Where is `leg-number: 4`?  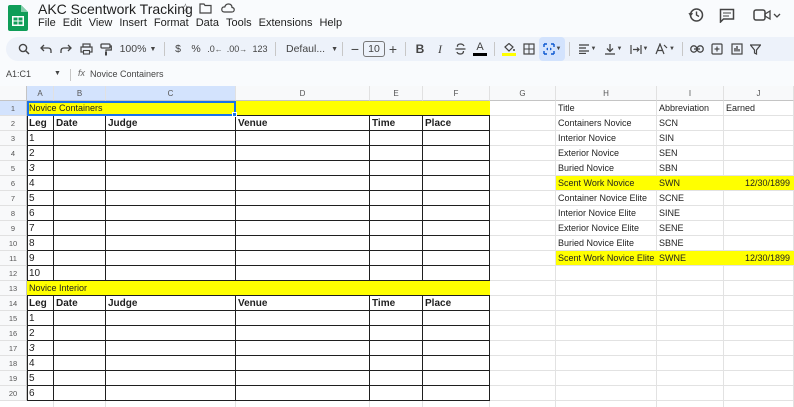
leg-number: 4 is located at coordinates (40, 363).